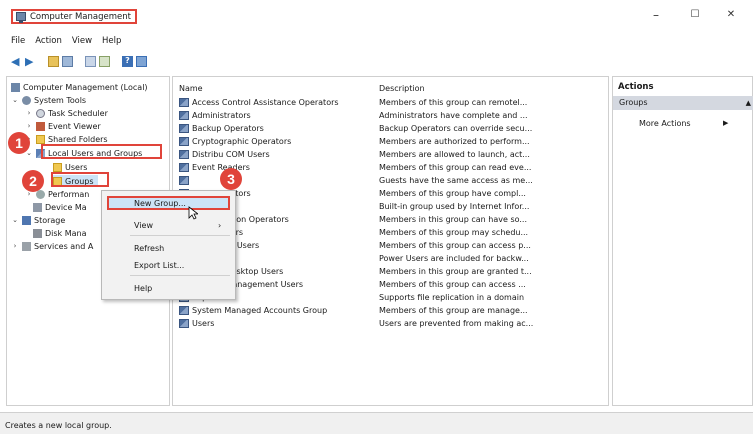  Describe the element at coordinates (53, 61) in the screenshot. I see `up-folder-icon` at that location.